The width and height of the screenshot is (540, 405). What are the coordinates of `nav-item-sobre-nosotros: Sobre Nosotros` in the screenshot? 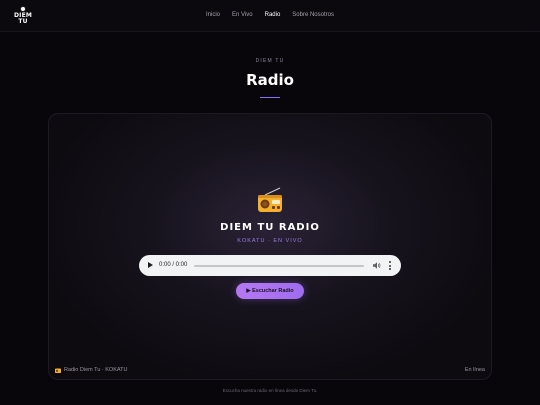 It's located at (313, 15).